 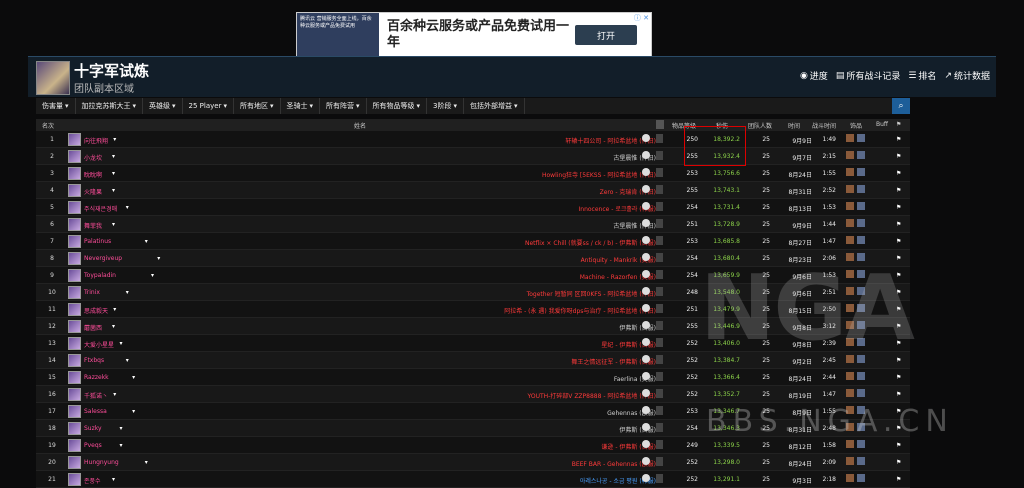 What do you see at coordinates (722, 207) in the screenshot?
I see `dps-cell: 13,731.4` at bounding box center [722, 207].